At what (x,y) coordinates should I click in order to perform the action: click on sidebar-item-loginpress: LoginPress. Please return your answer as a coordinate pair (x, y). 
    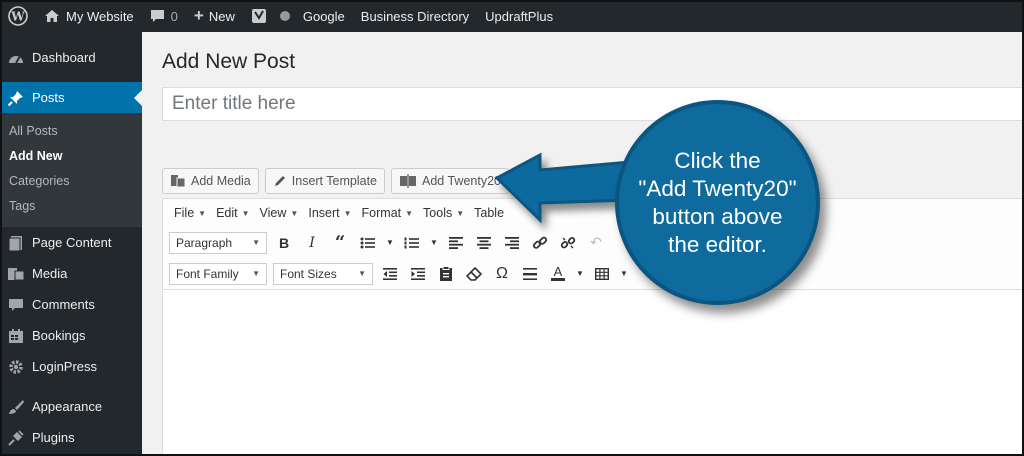
    Looking at the image, I should click on (71, 366).